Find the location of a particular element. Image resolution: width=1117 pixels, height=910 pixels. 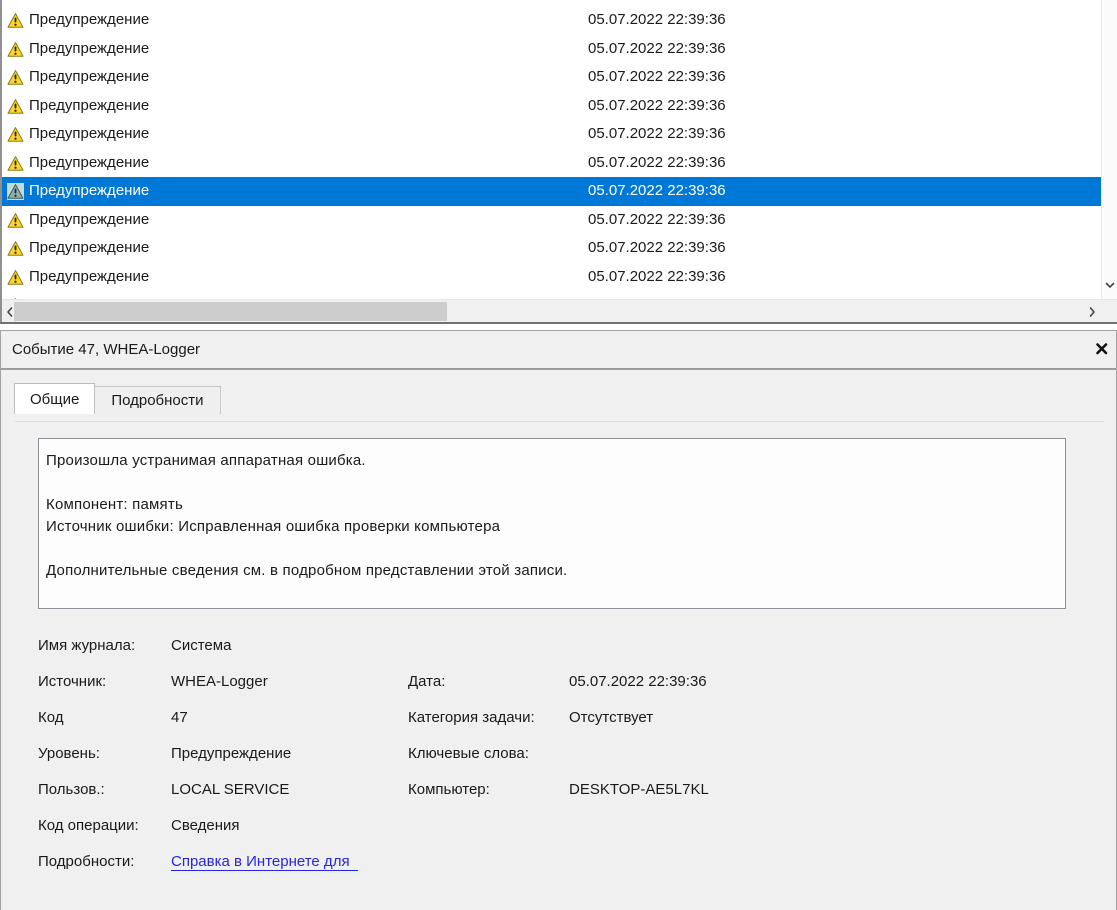

field-label: Пользов.: is located at coordinates (71, 789).